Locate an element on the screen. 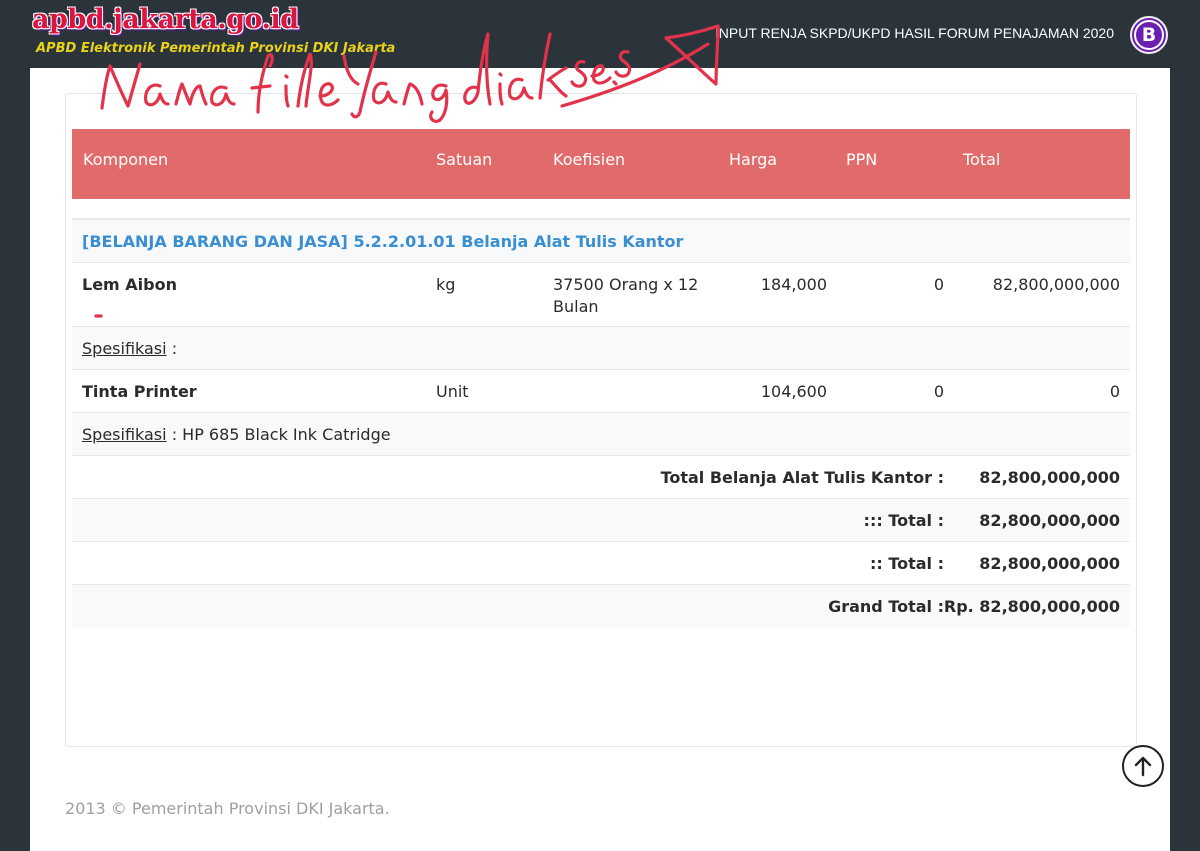 The height and width of the screenshot is (851, 1200). total-label: Total Belanja Alat Tulis Kantor : is located at coordinates (802, 477).